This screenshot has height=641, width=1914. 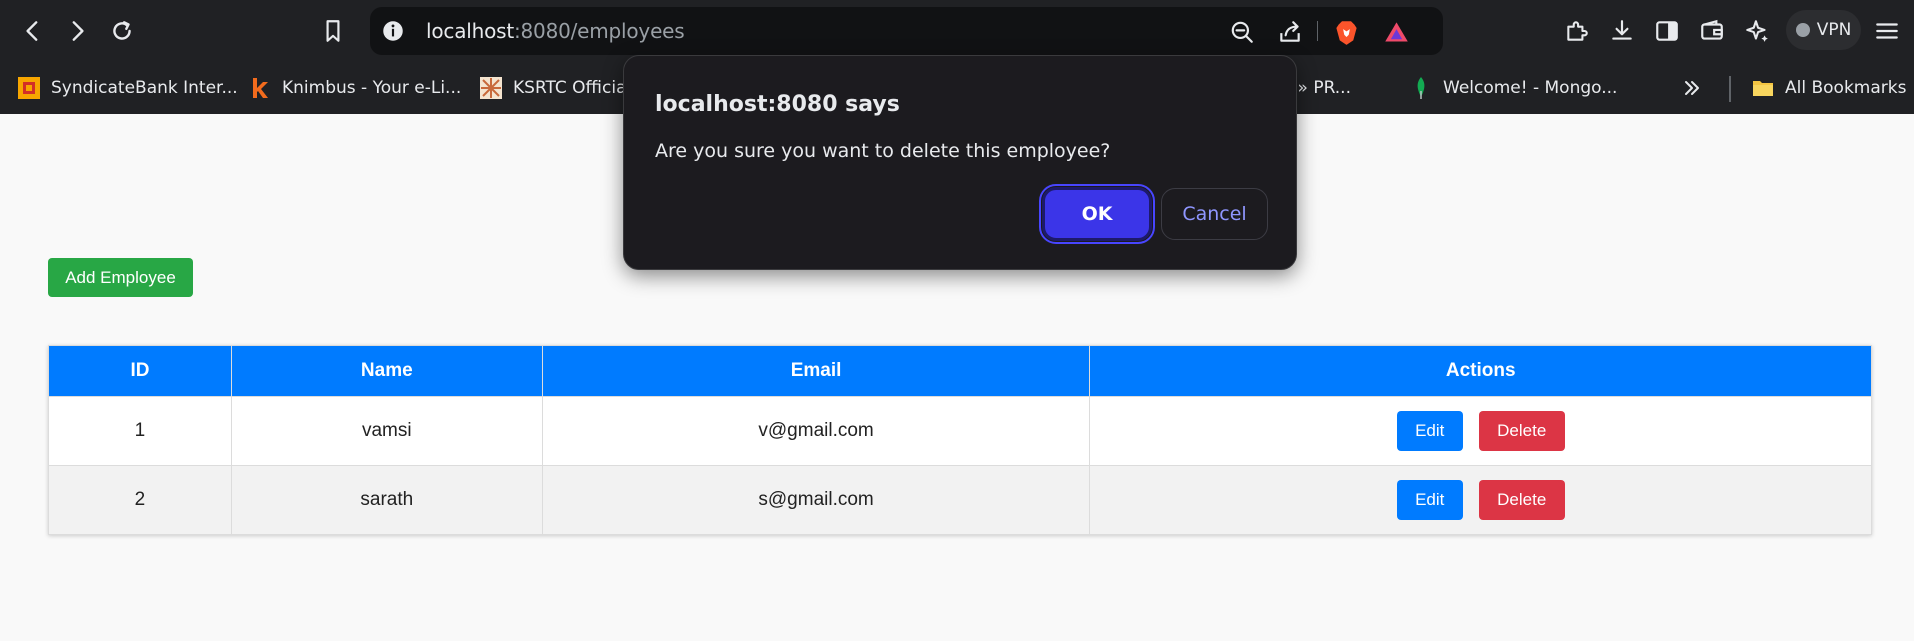 What do you see at coordinates (816, 500) in the screenshot?
I see `cell-email: s@gmail.com` at bounding box center [816, 500].